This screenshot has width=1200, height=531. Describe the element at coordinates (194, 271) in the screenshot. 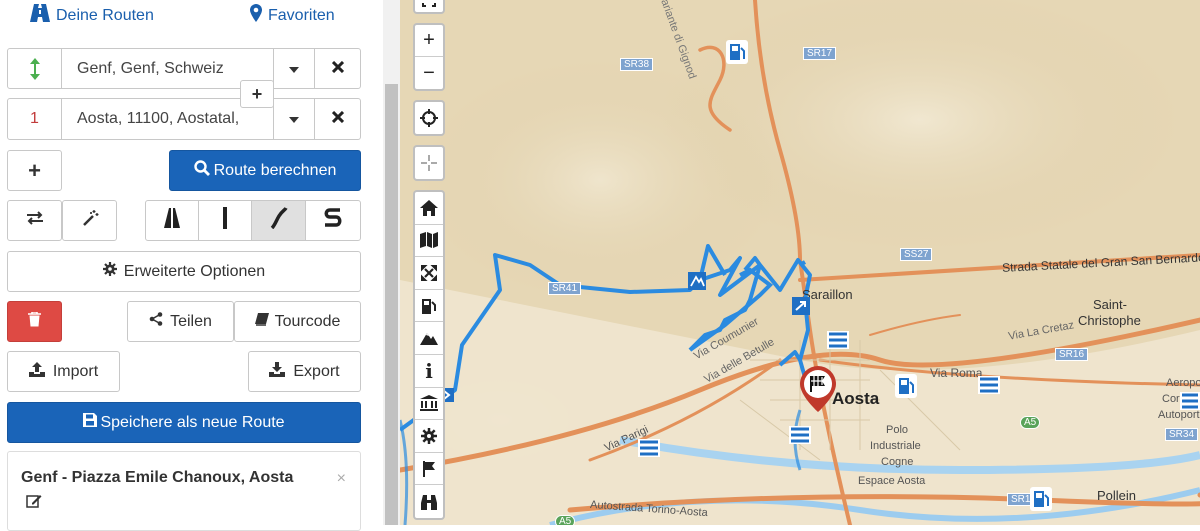

I see `advanced-options-label: Erweiterte Optionen` at that location.